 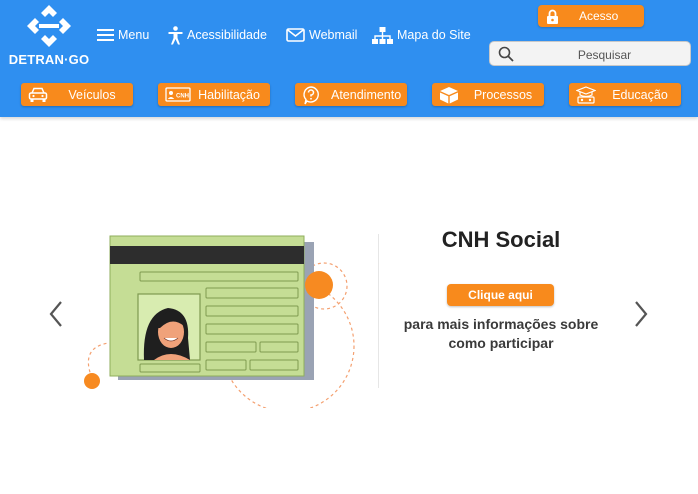 What do you see at coordinates (134, 35) in the screenshot?
I see `menu-label: Menu` at bounding box center [134, 35].